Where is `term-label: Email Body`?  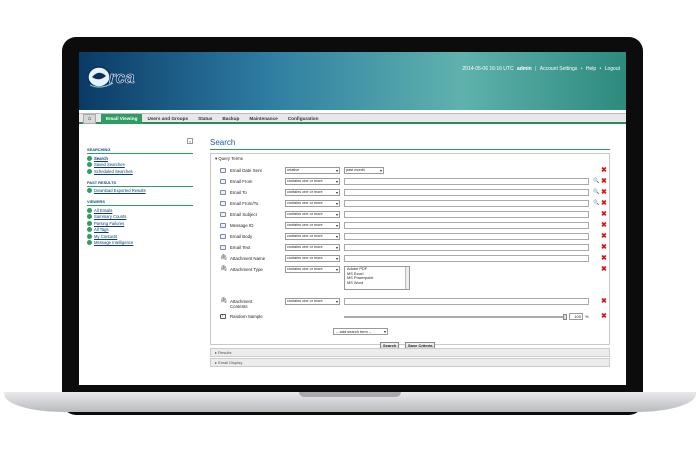 term-label: Email Body is located at coordinates (241, 236).